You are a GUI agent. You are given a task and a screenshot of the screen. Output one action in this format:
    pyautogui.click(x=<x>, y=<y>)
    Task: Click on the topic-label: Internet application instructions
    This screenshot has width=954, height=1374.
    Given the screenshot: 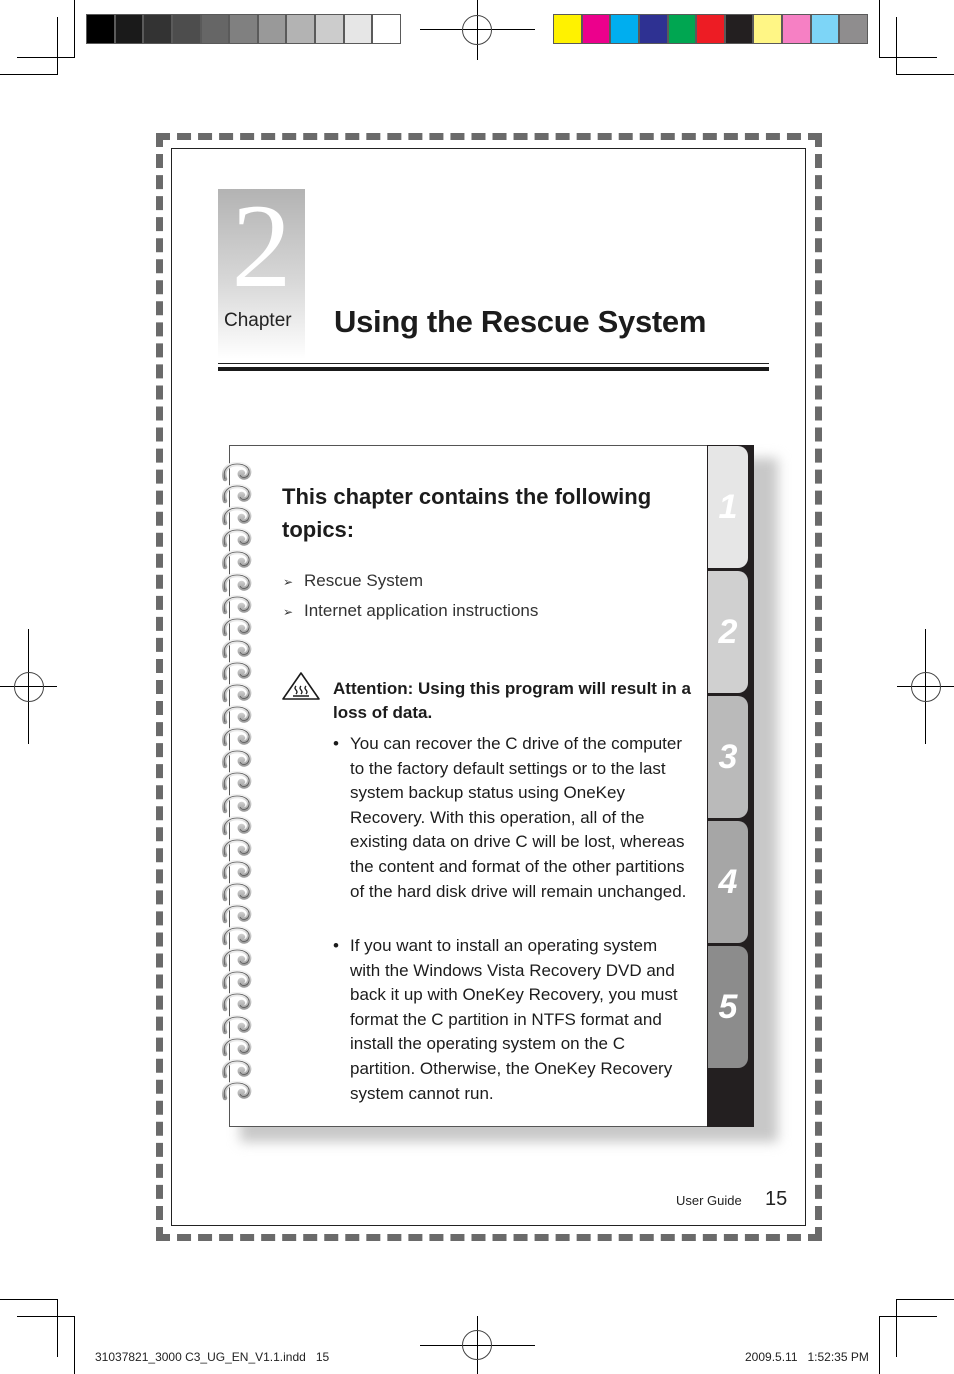 What is the action you would take?
    pyautogui.click(x=421, y=610)
    